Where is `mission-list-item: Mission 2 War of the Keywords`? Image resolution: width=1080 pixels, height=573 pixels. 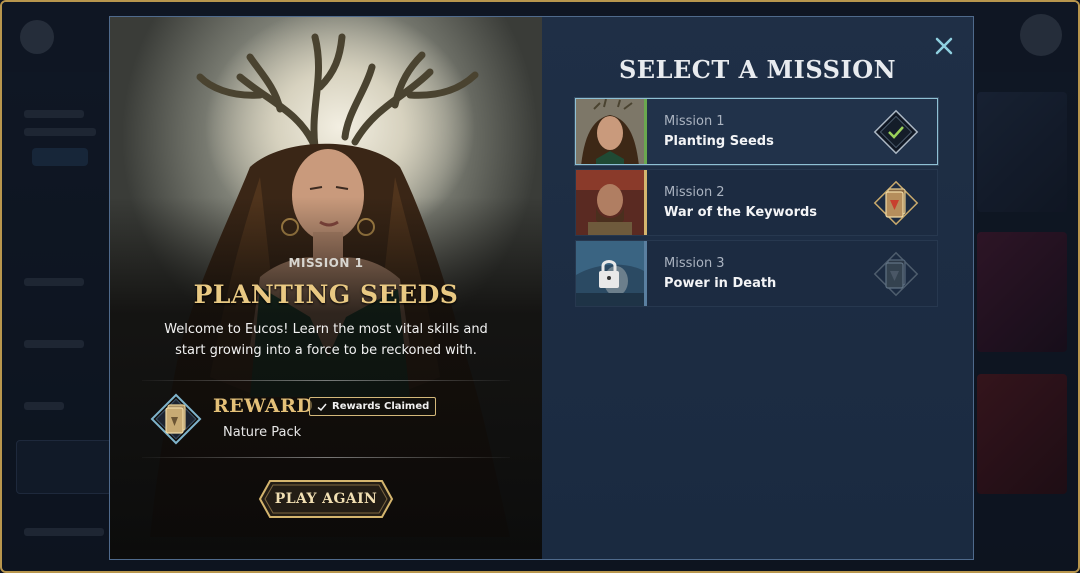
mission-list-item: Mission 2 War of the Keywords is located at coordinates (756, 202).